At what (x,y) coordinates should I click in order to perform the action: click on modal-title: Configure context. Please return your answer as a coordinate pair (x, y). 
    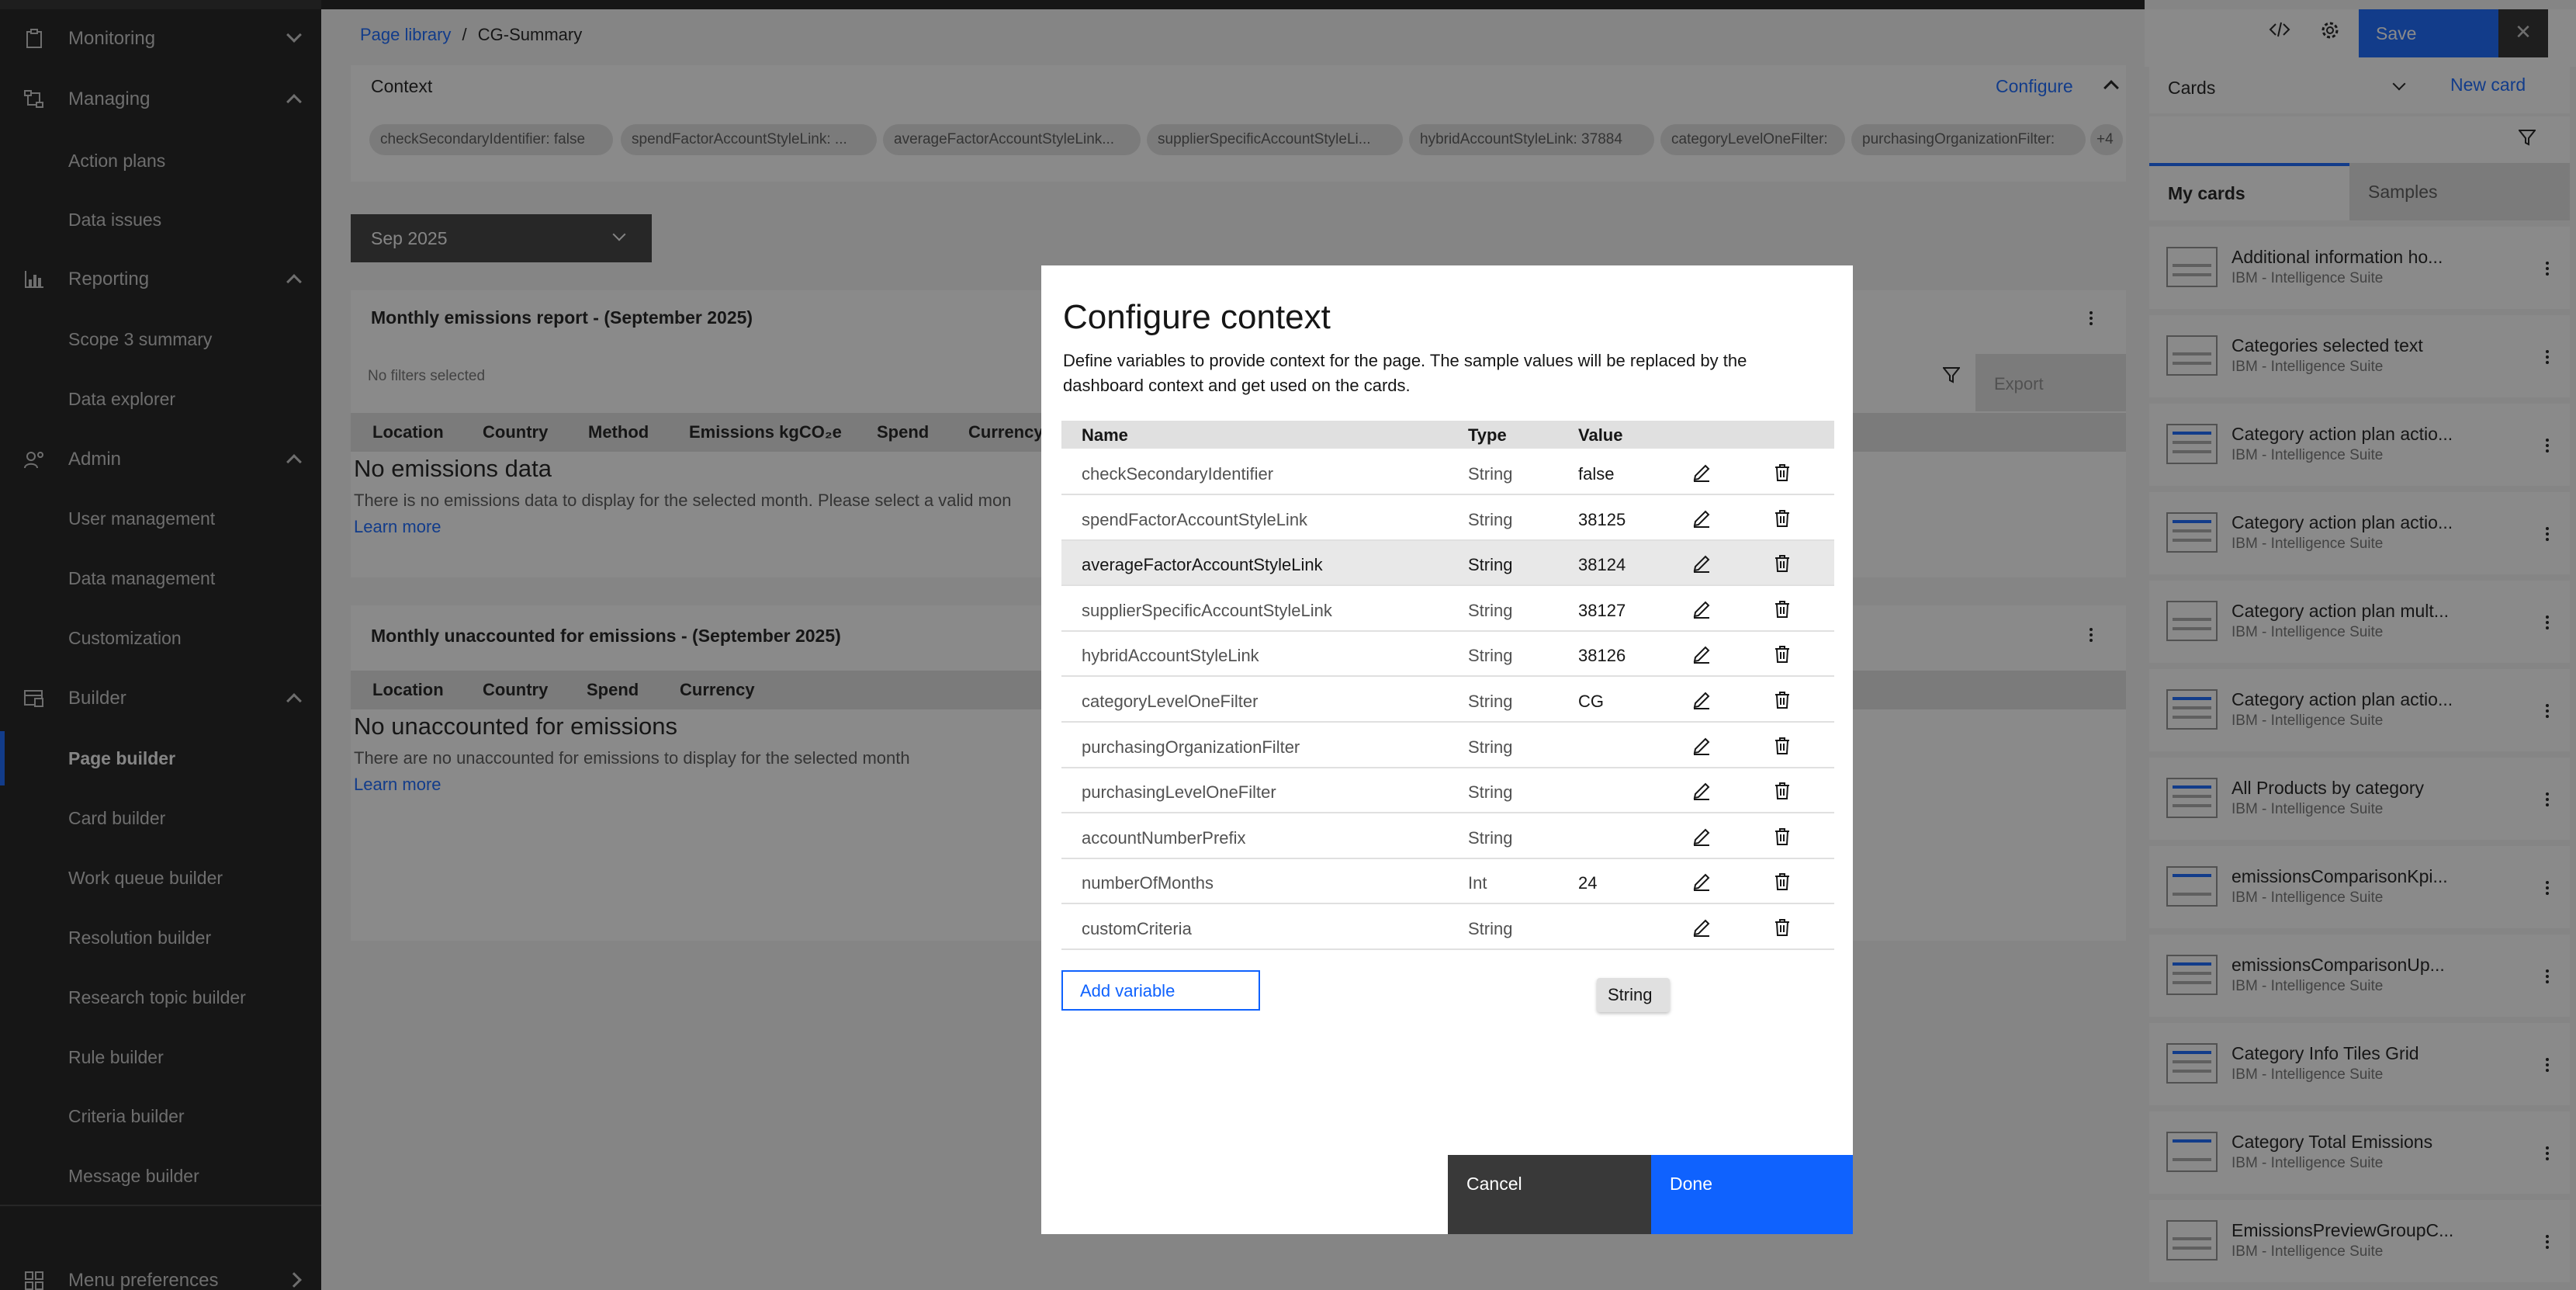
    Looking at the image, I should click on (1197, 317).